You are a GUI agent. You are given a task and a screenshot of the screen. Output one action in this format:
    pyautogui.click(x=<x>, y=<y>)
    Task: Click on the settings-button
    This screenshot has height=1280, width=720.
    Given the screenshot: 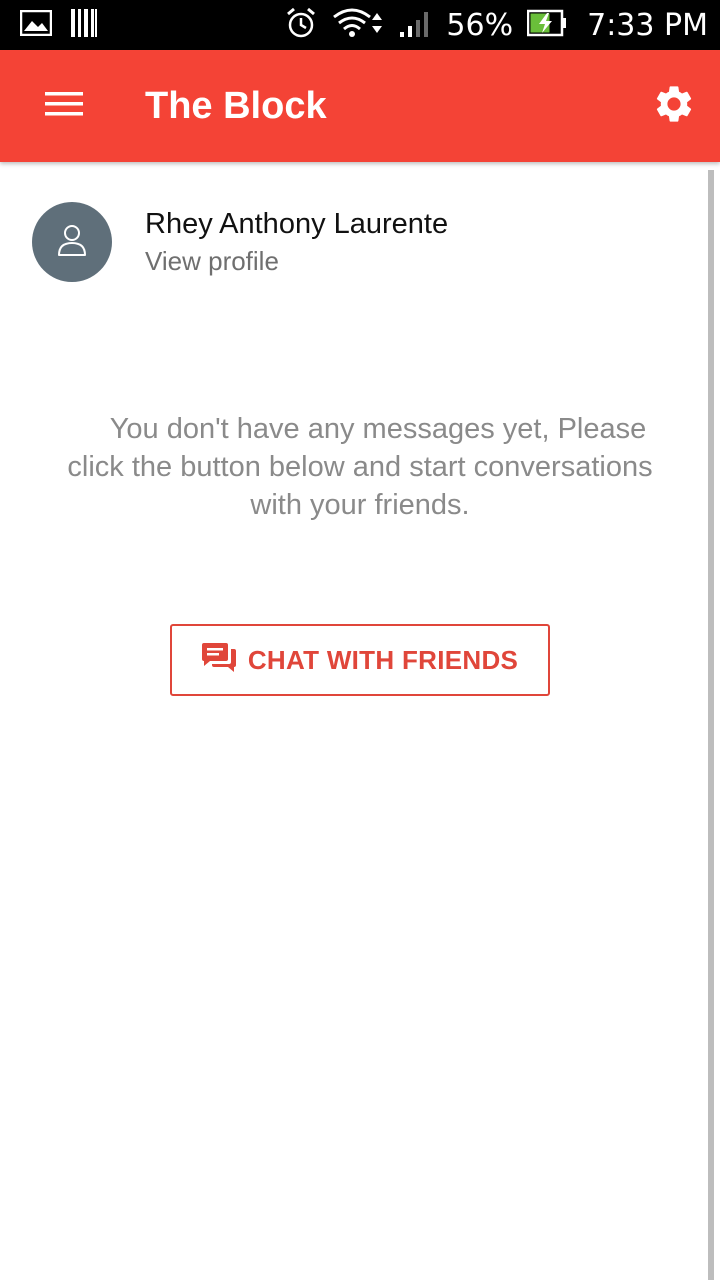 What is the action you would take?
    pyautogui.click(x=674, y=106)
    